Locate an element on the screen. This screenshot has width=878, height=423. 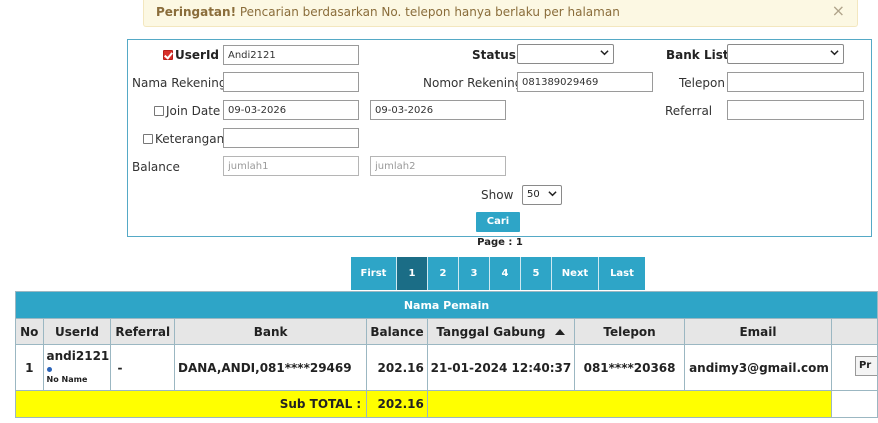
col-tanggal-label: Tanggal Gabung is located at coordinates (491, 331).